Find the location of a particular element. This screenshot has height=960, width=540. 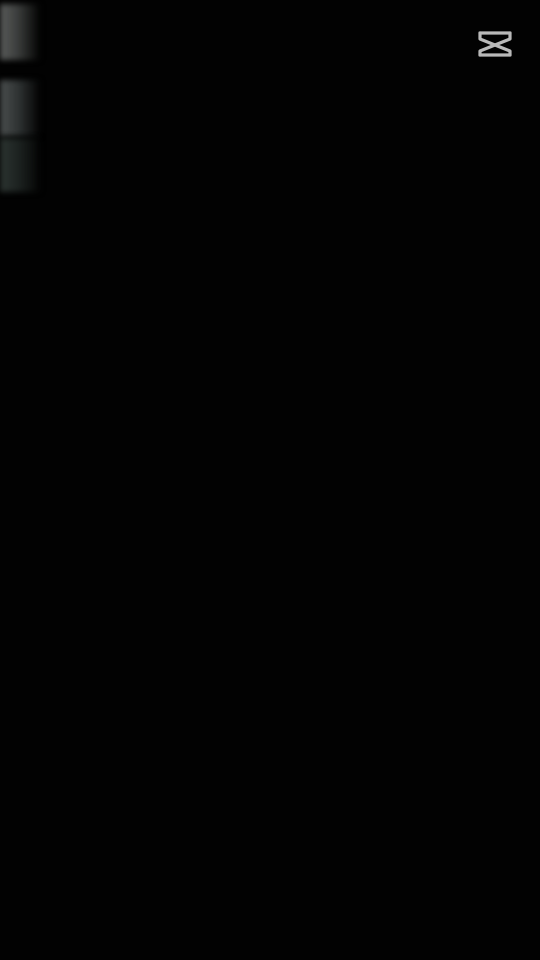

blurred-thumbnail-bottom is located at coordinates (20, 165).